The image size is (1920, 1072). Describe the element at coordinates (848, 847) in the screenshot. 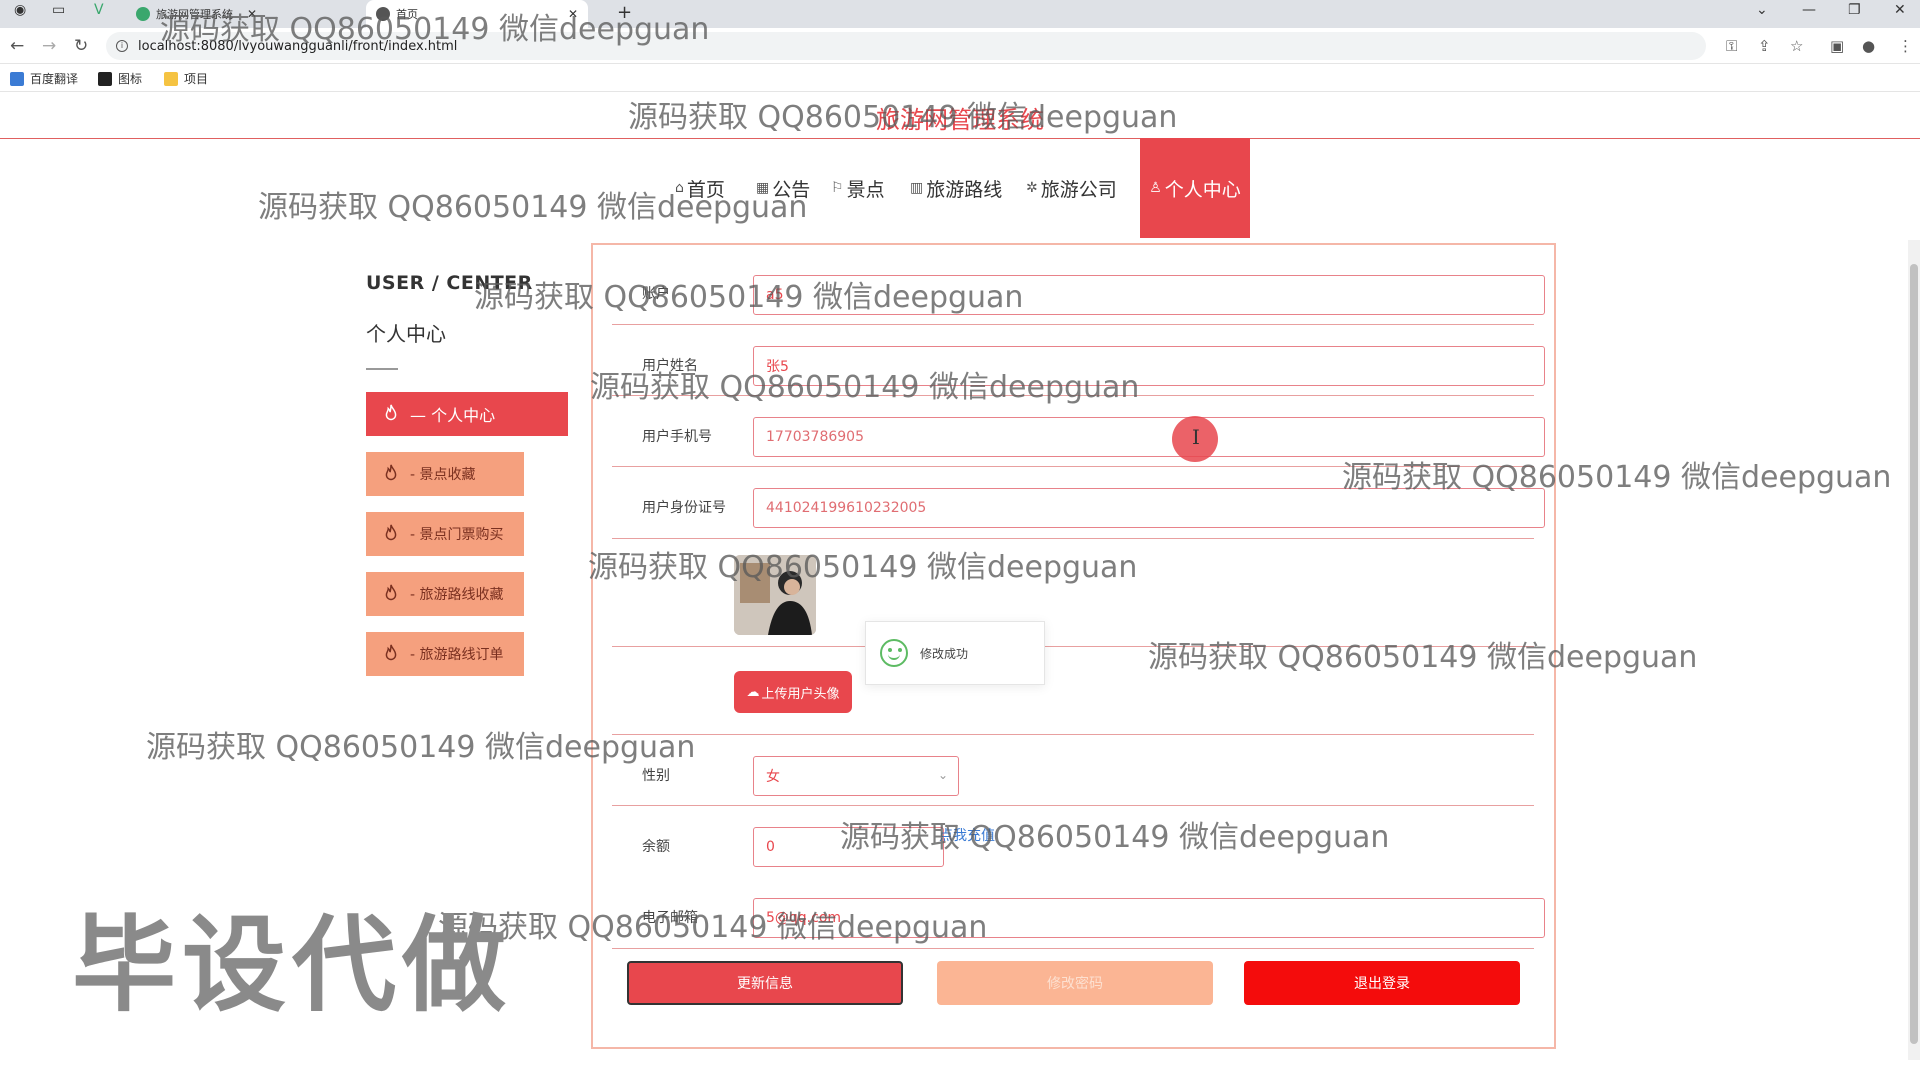

I see `balance-input: 0` at that location.